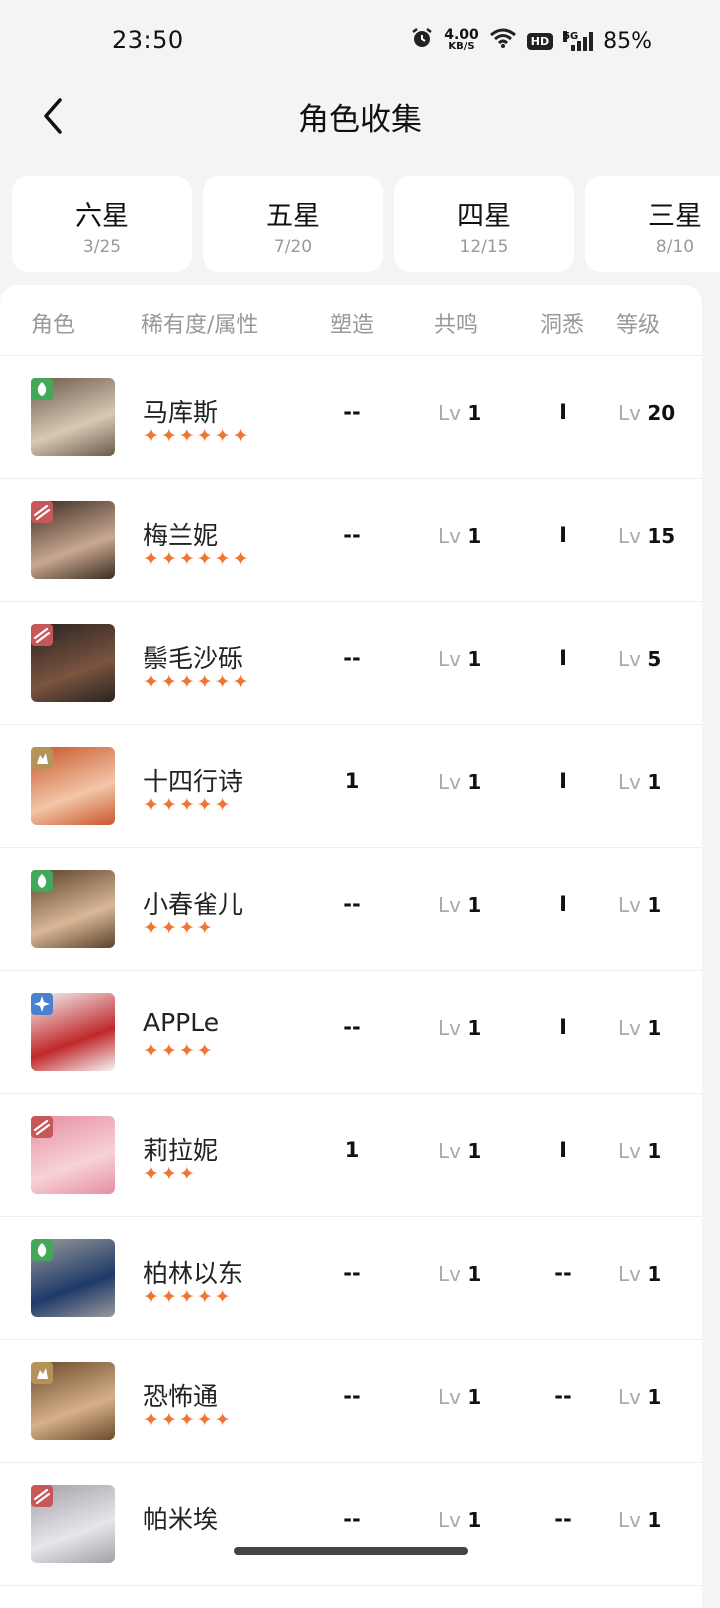 The width and height of the screenshot is (720, 1608). I want to click on level-value: Lv 5, so click(640, 659).